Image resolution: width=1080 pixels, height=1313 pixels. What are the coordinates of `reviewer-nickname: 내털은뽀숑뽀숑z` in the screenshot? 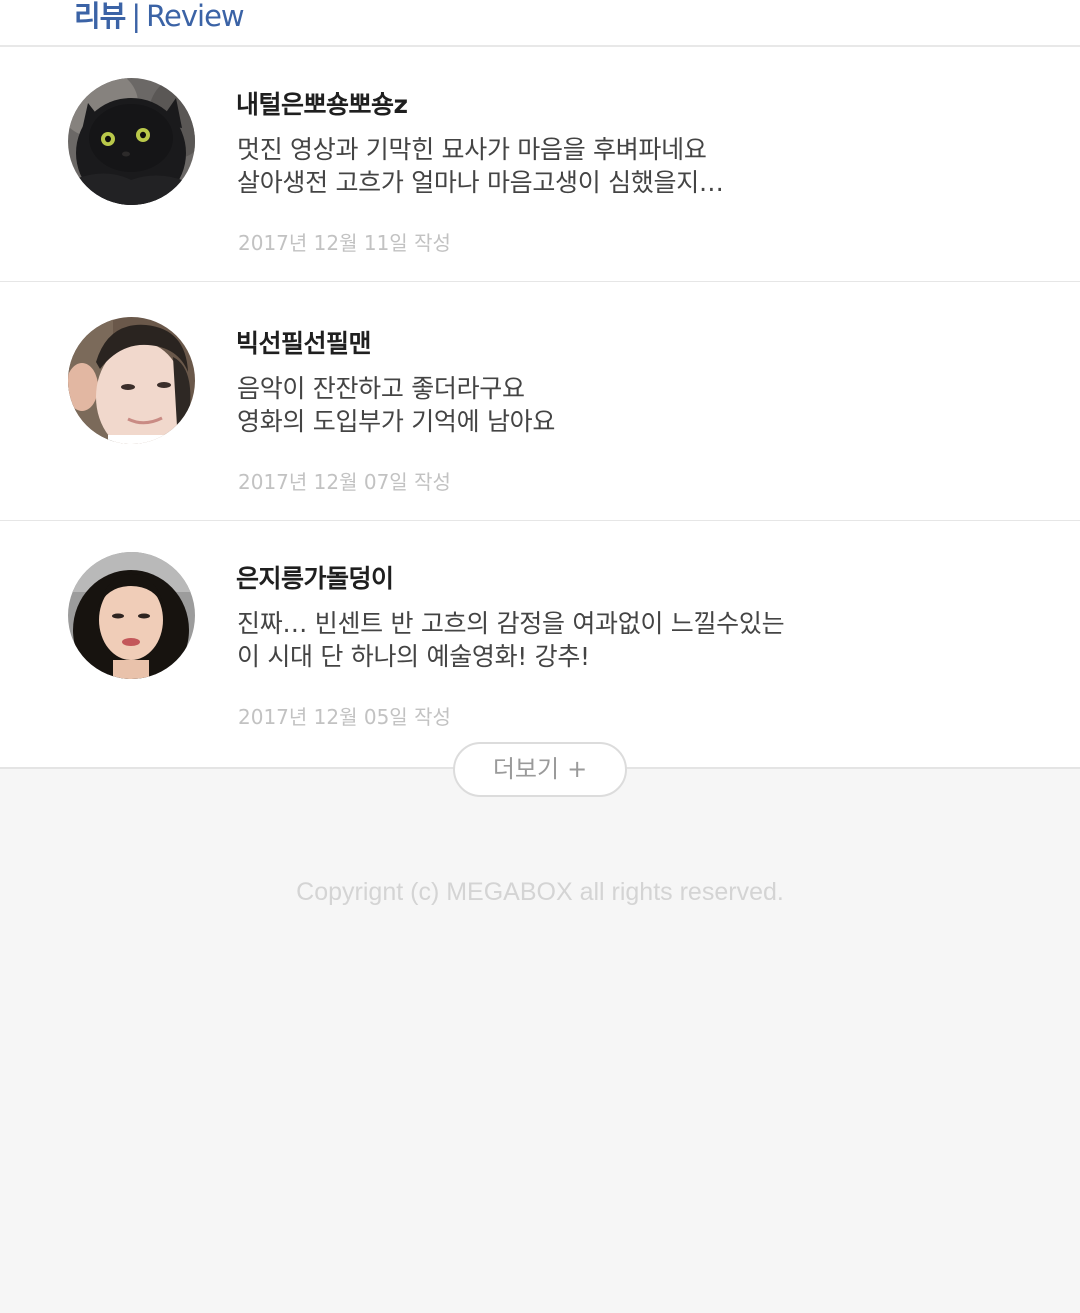 It's located at (322, 104).